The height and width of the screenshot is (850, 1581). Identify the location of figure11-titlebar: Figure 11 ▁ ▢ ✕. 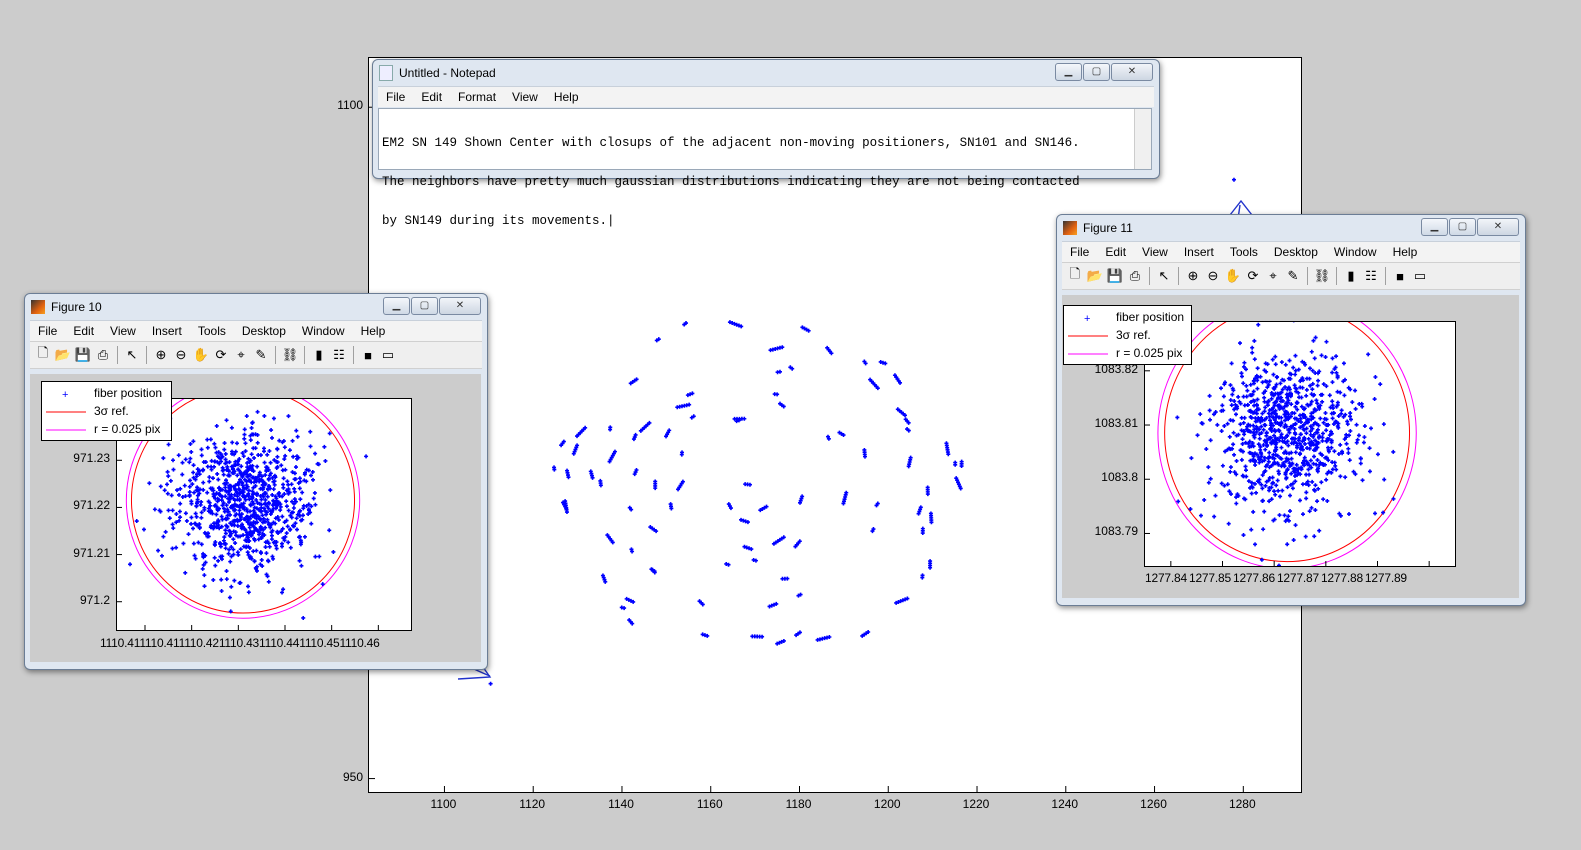
(1291, 228).